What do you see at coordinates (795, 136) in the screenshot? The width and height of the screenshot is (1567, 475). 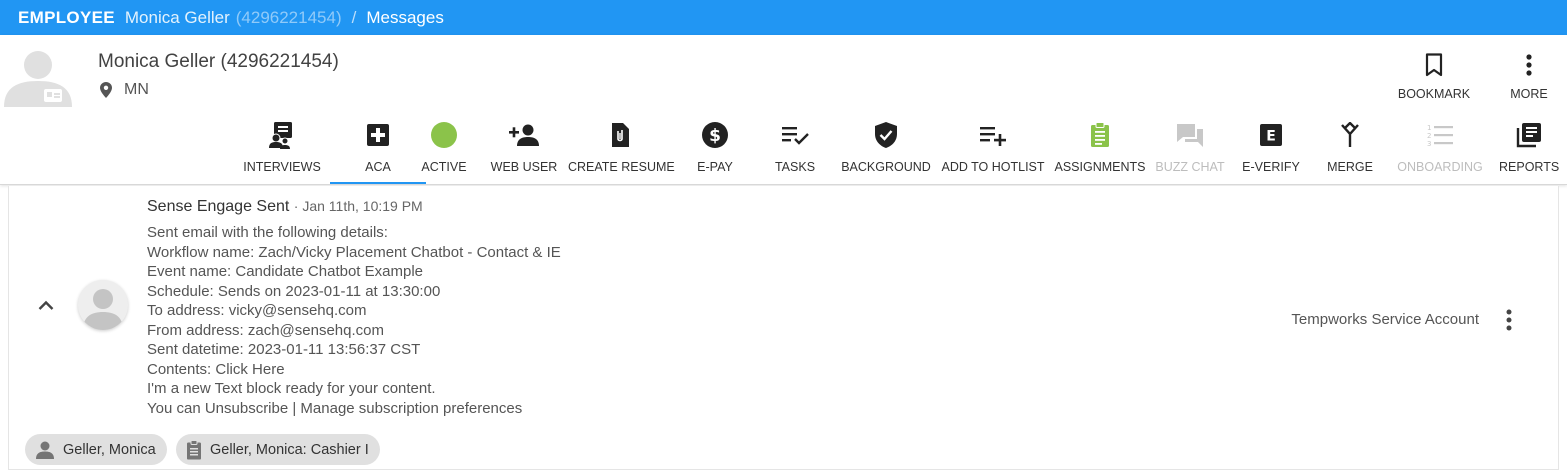 I see `checklist-icon` at bounding box center [795, 136].